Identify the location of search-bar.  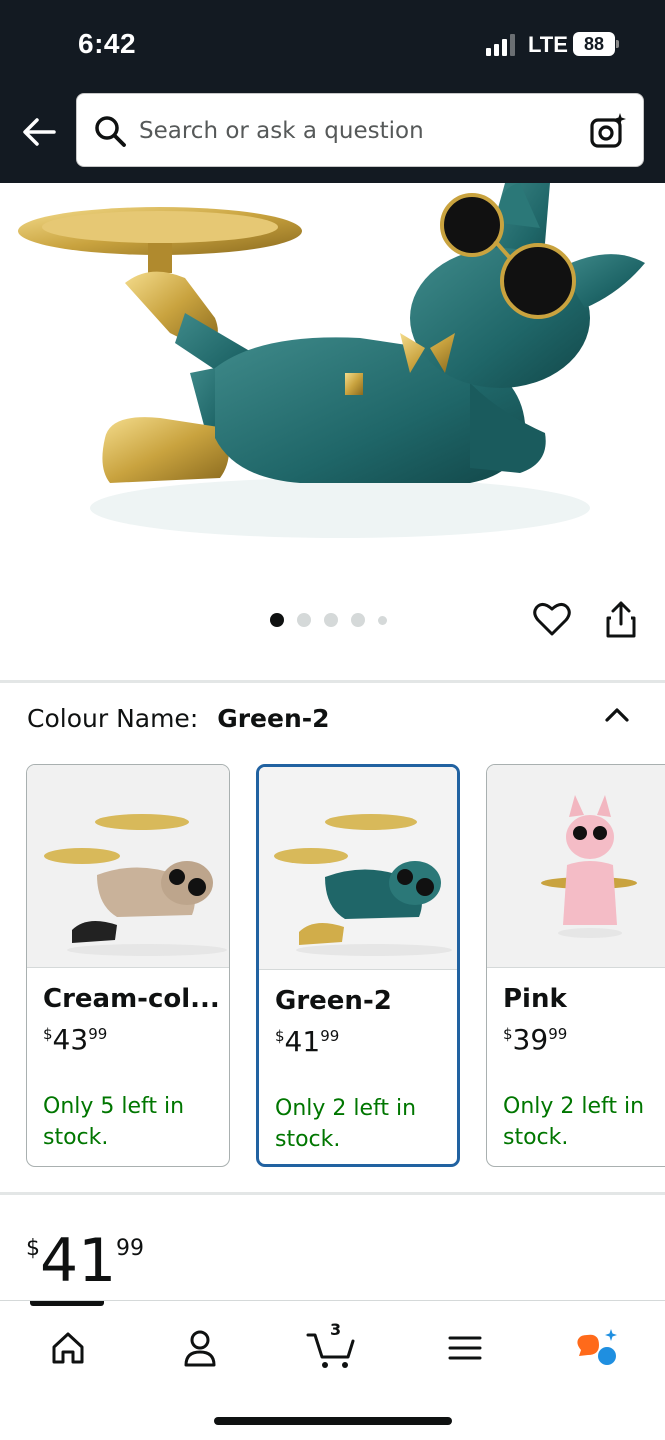
(360, 130).